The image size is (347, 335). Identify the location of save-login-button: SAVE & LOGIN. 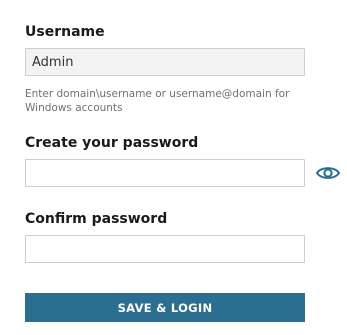
(165, 307).